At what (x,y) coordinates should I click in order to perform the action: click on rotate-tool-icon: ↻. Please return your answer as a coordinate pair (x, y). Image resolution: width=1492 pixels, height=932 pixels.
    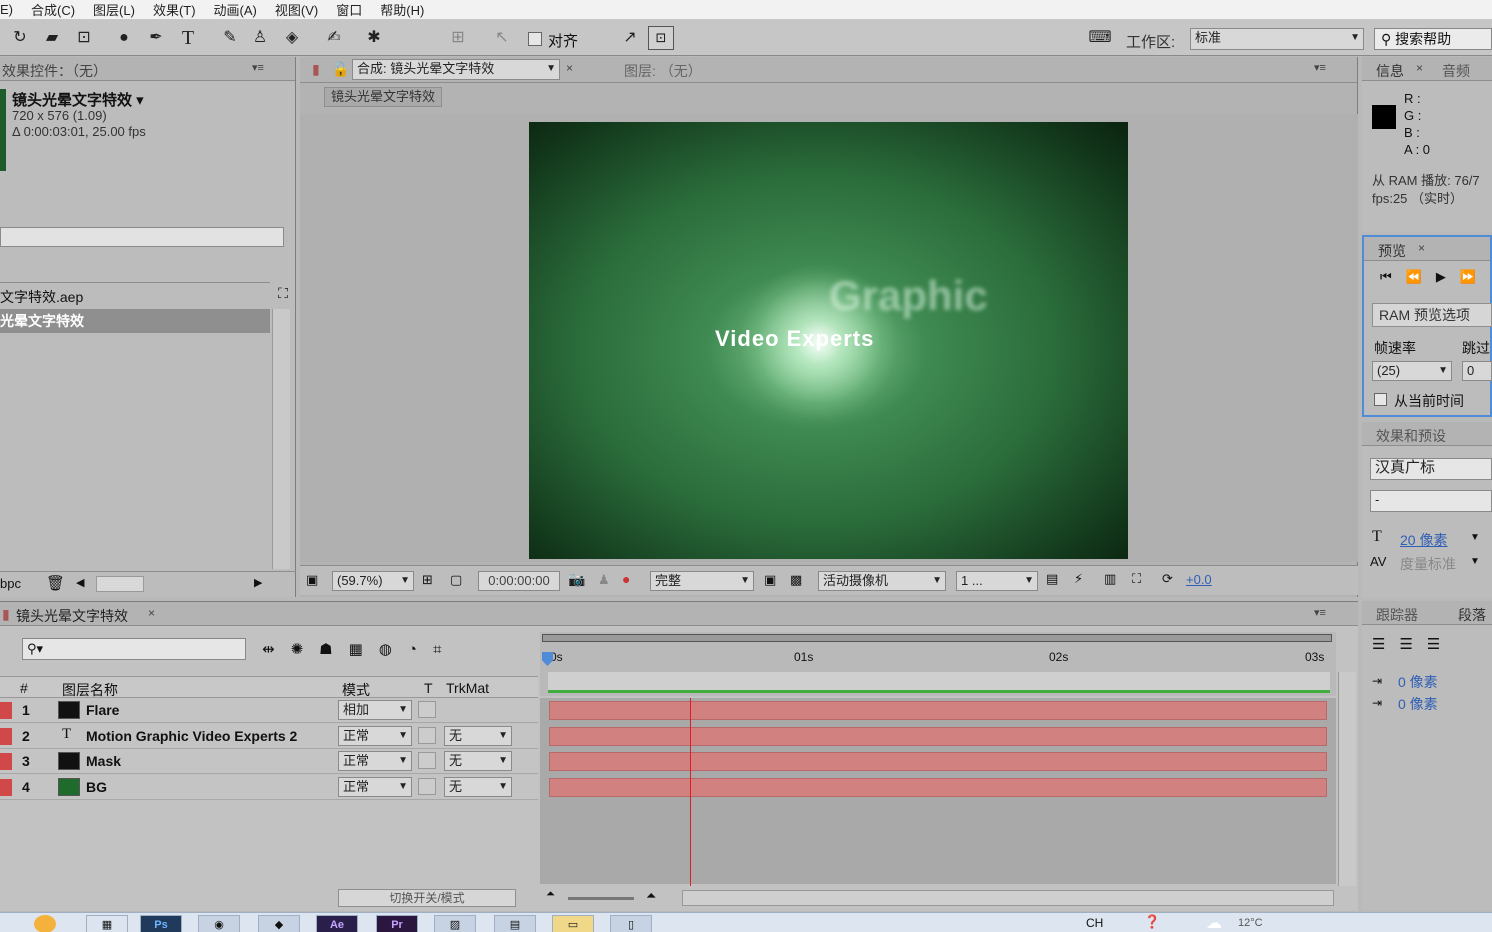
    Looking at the image, I should click on (20, 38).